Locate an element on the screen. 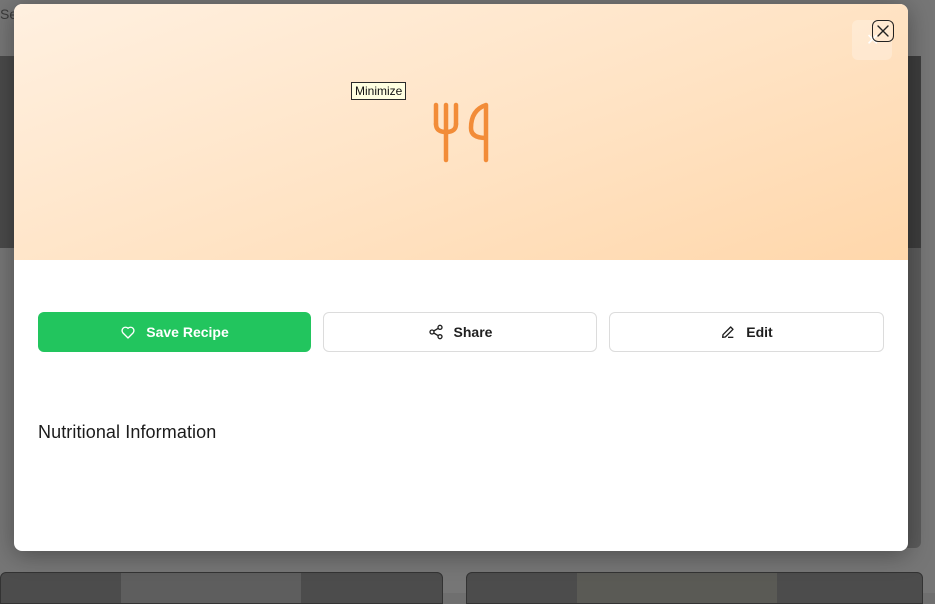 The width and height of the screenshot is (935, 604). background-card-bottom-right is located at coordinates (694, 588).